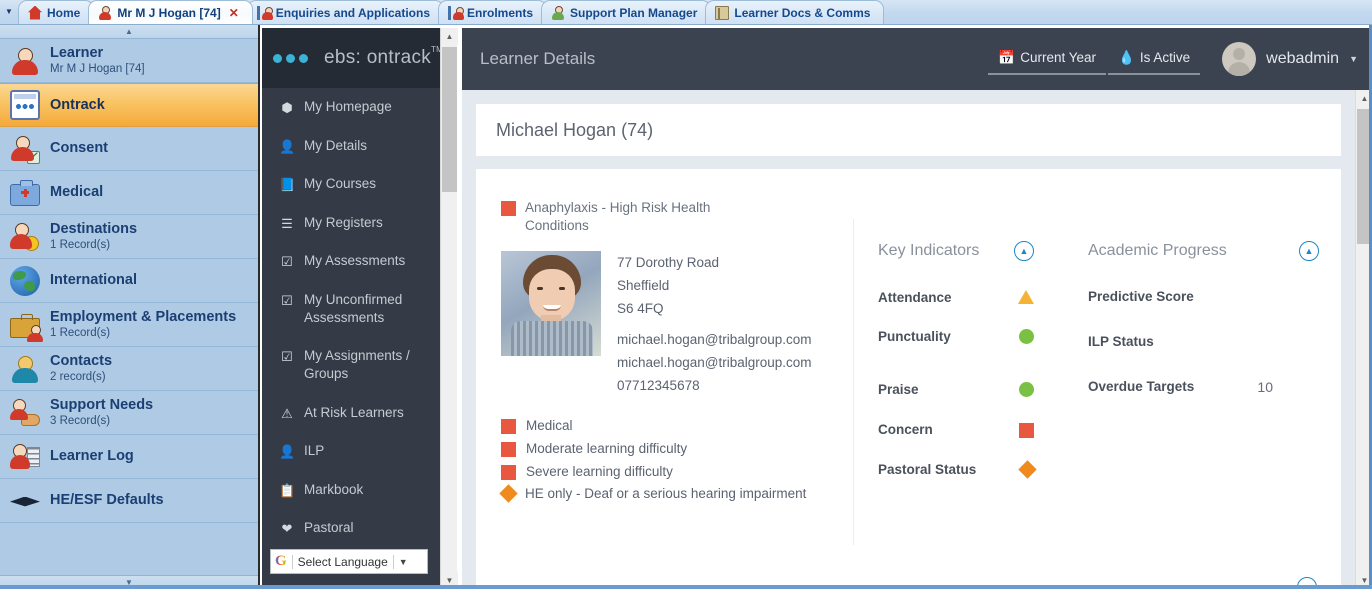 This screenshot has width=1372, height=589. What do you see at coordinates (493, 12) in the screenshot?
I see `browser-tab-enrolments: Enrolments` at bounding box center [493, 12].